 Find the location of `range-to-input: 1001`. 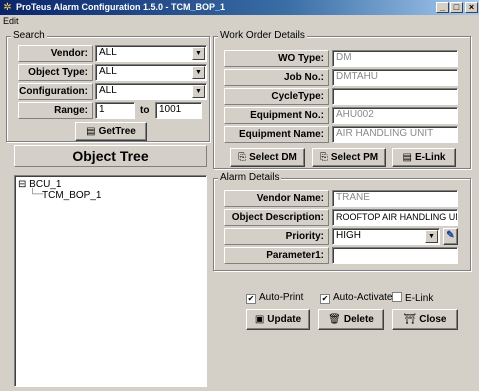

range-to-input: 1001 is located at coordinates (178, 110).